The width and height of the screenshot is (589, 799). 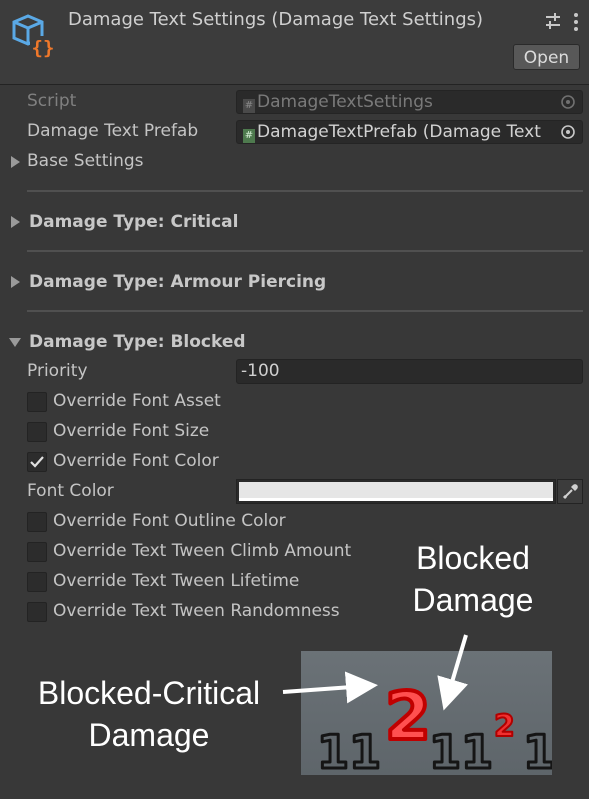 What do you see at coordinates (330, 687) in the screenshot?
I see `arrow-to-critical` at bounding box center [330, 687].